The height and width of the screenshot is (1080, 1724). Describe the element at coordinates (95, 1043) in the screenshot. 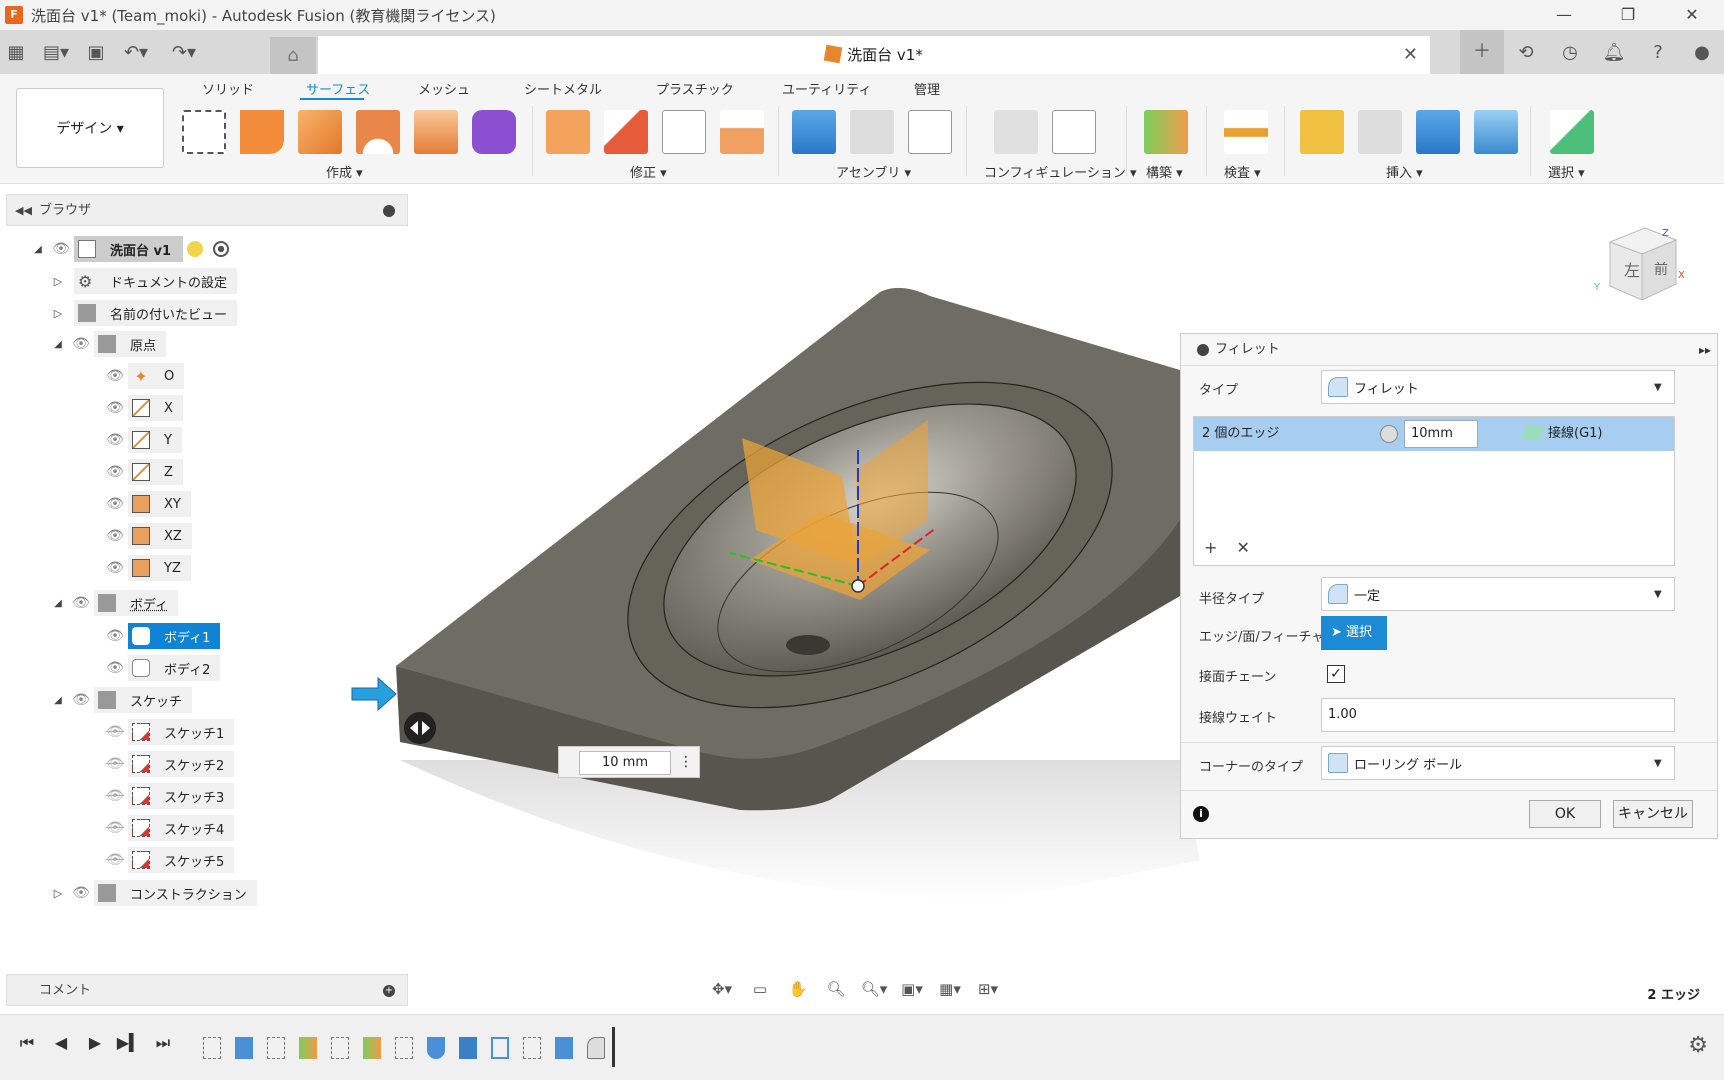

I see `play-icon: ▶` at that location.